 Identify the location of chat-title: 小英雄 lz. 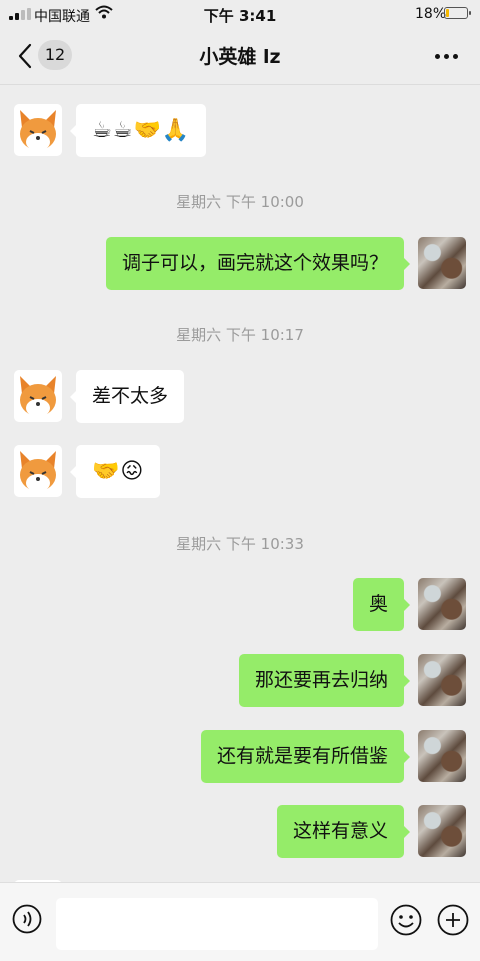
(240, 57).